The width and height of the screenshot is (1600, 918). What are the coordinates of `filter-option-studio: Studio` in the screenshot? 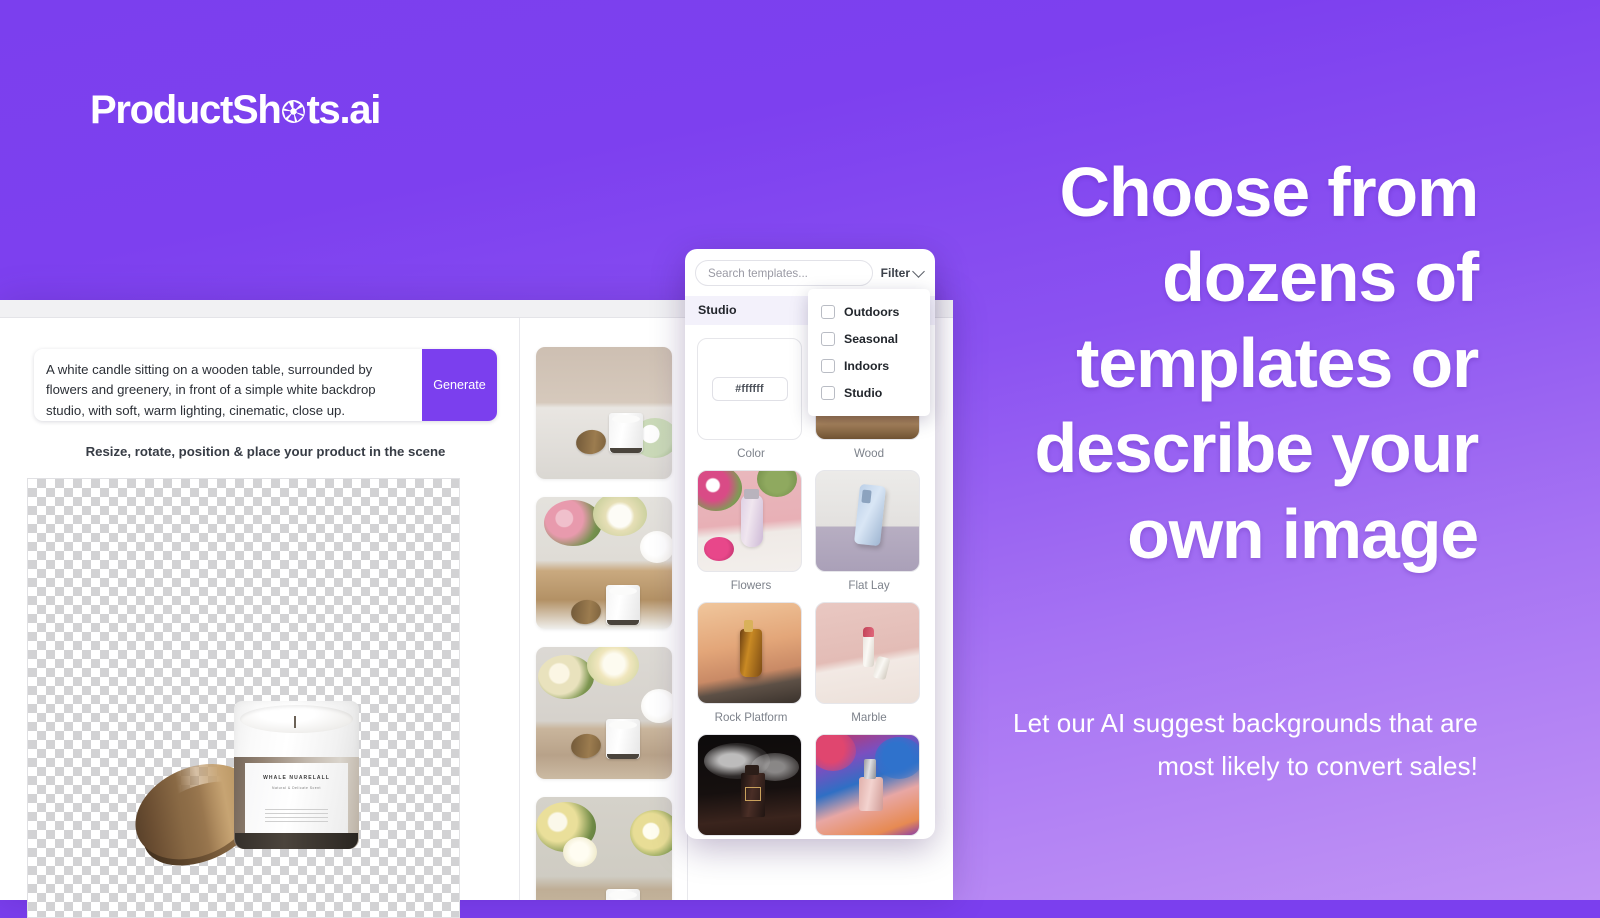 It's located at (869, 392).